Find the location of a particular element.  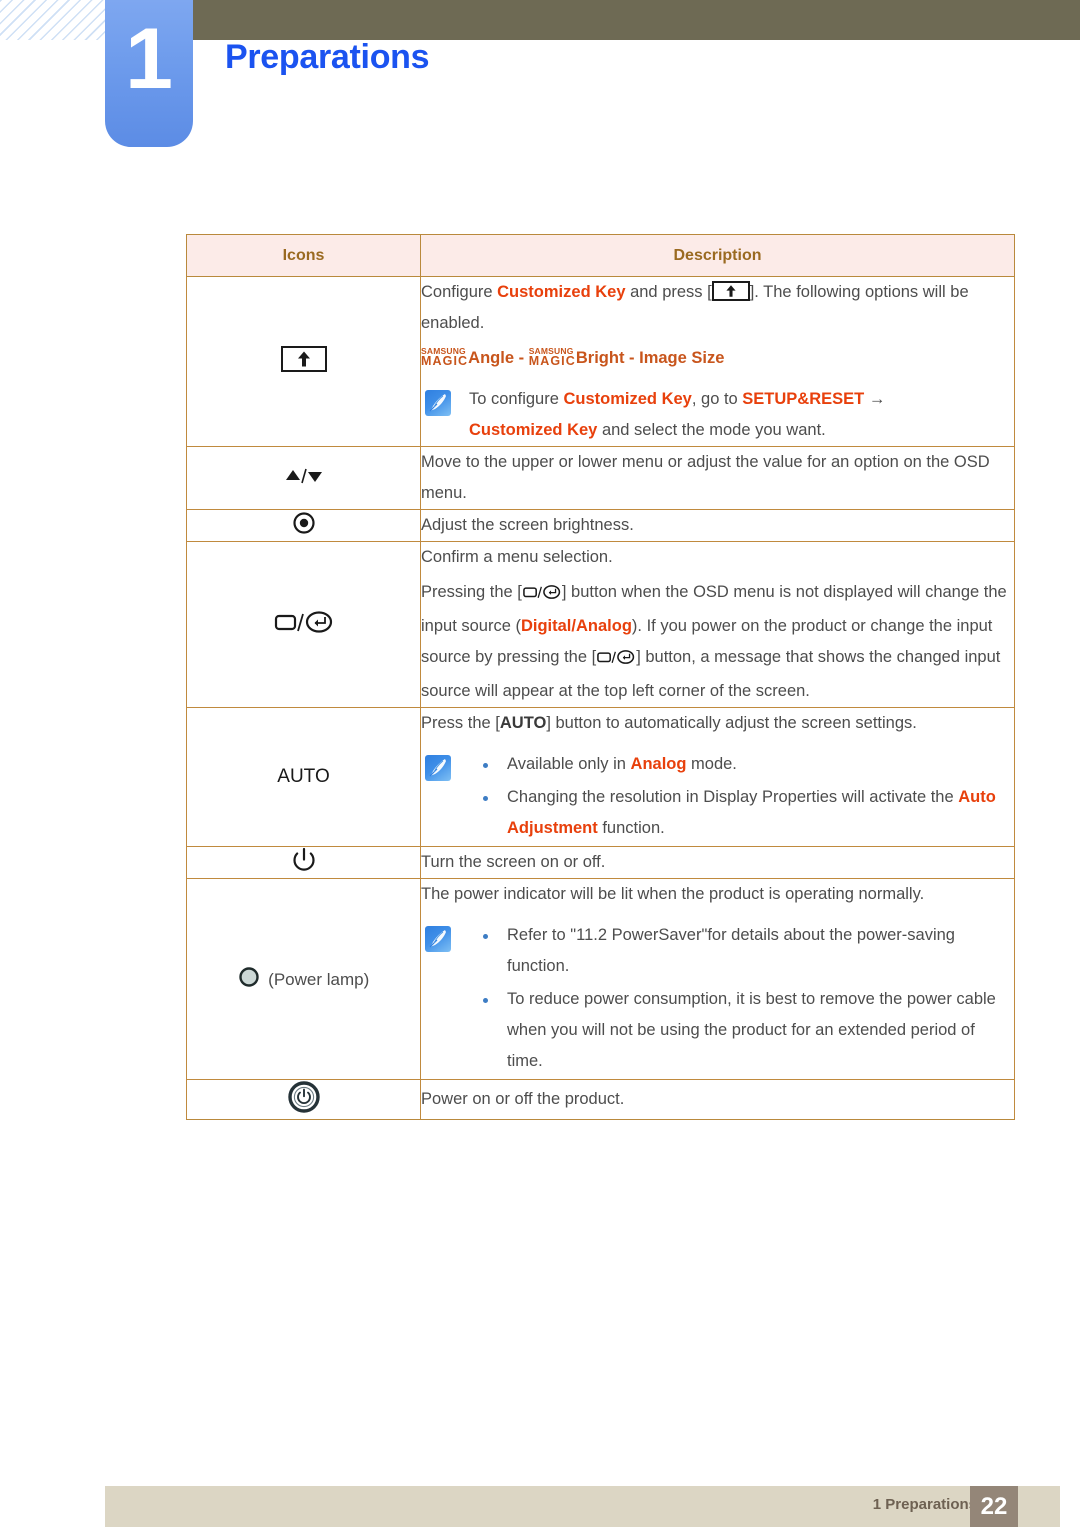

magic-magic-text-2: MAGIC is located at coordinates (552, 361).